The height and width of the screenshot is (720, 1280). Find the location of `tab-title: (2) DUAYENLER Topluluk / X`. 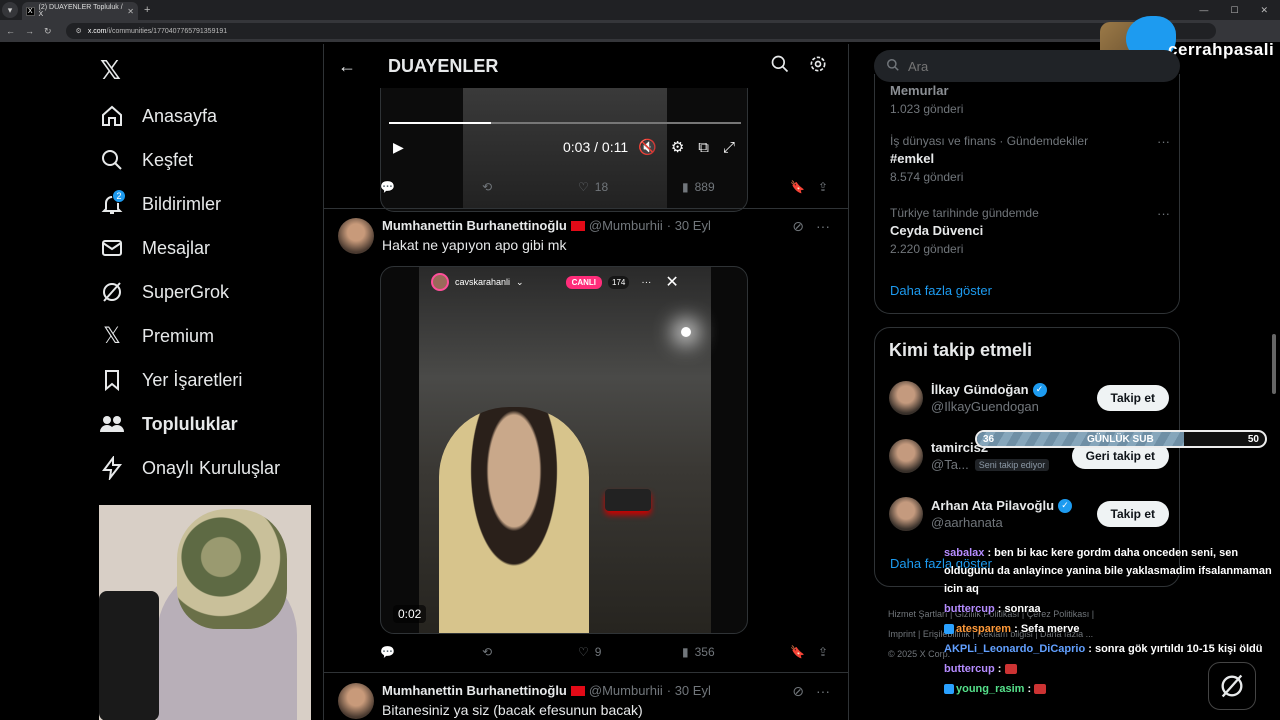

tab-title: (2) DUAYENLER Topluluk / X is located at coordinates (80, 11).